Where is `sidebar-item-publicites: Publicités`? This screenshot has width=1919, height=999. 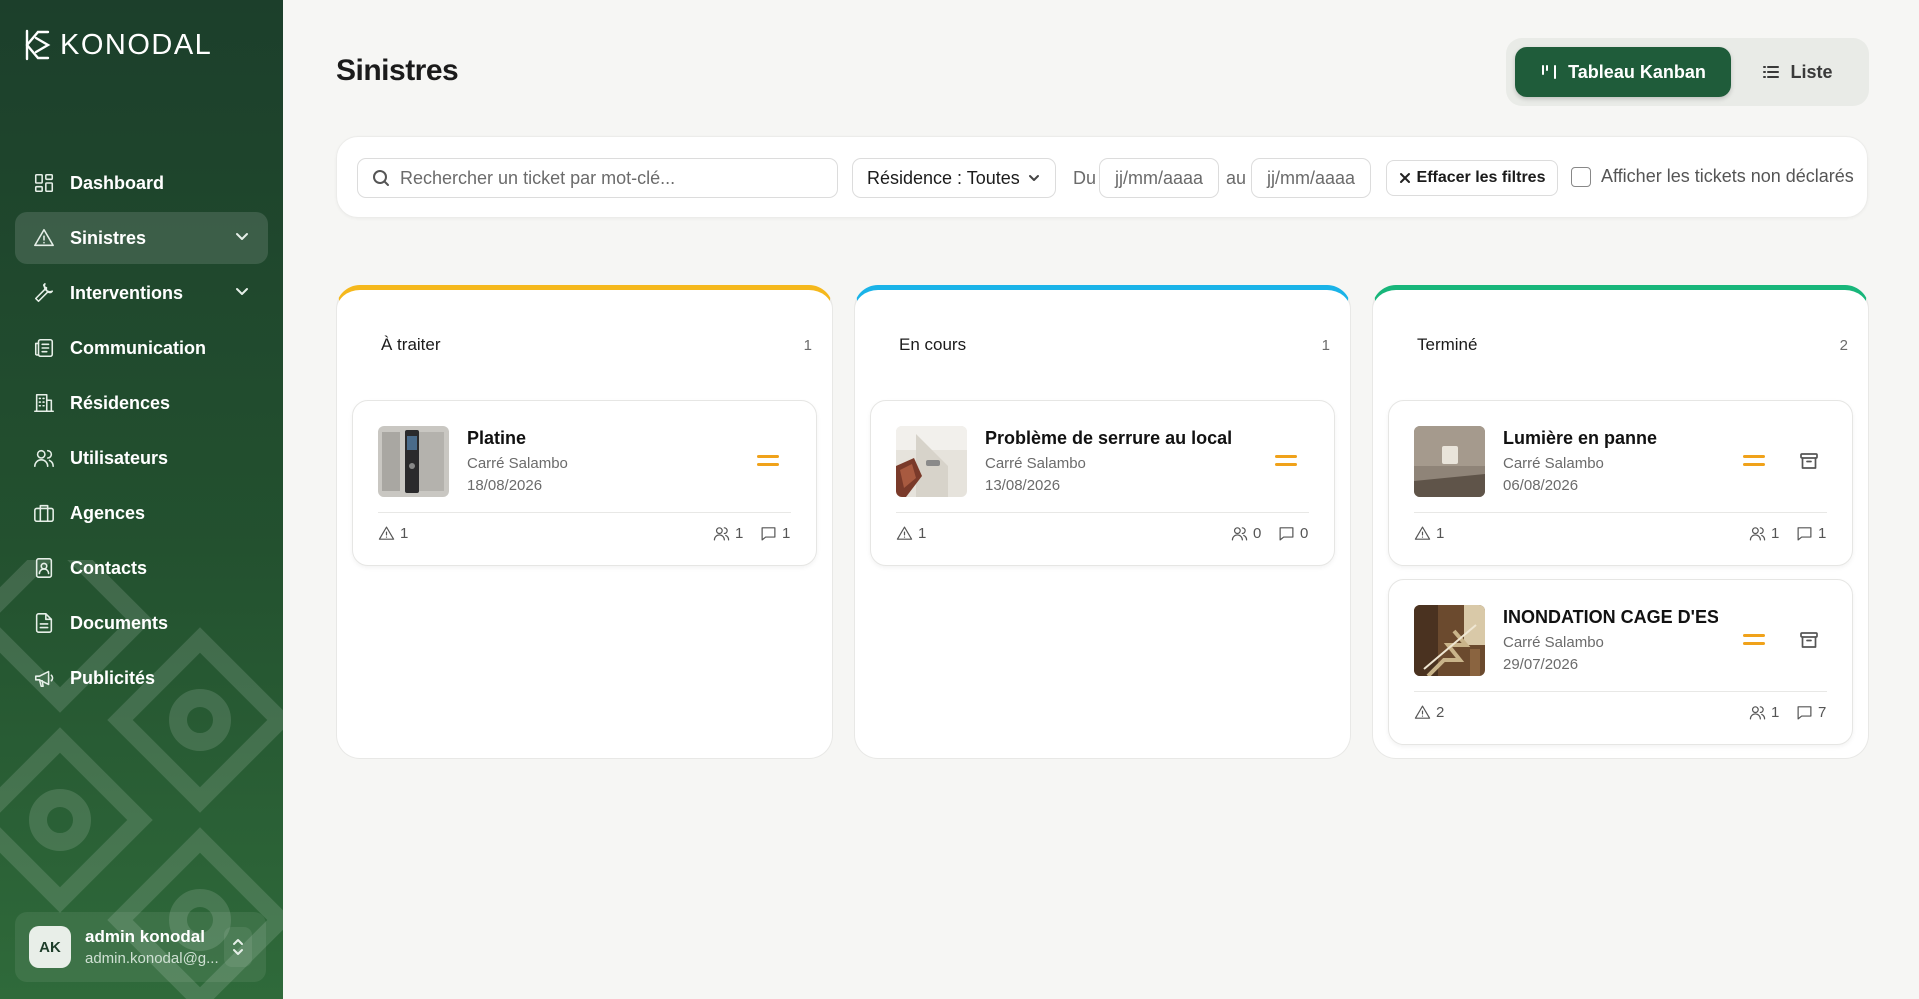
sidebar-item-publicites: Publicités is located at coordinates (141, 678).